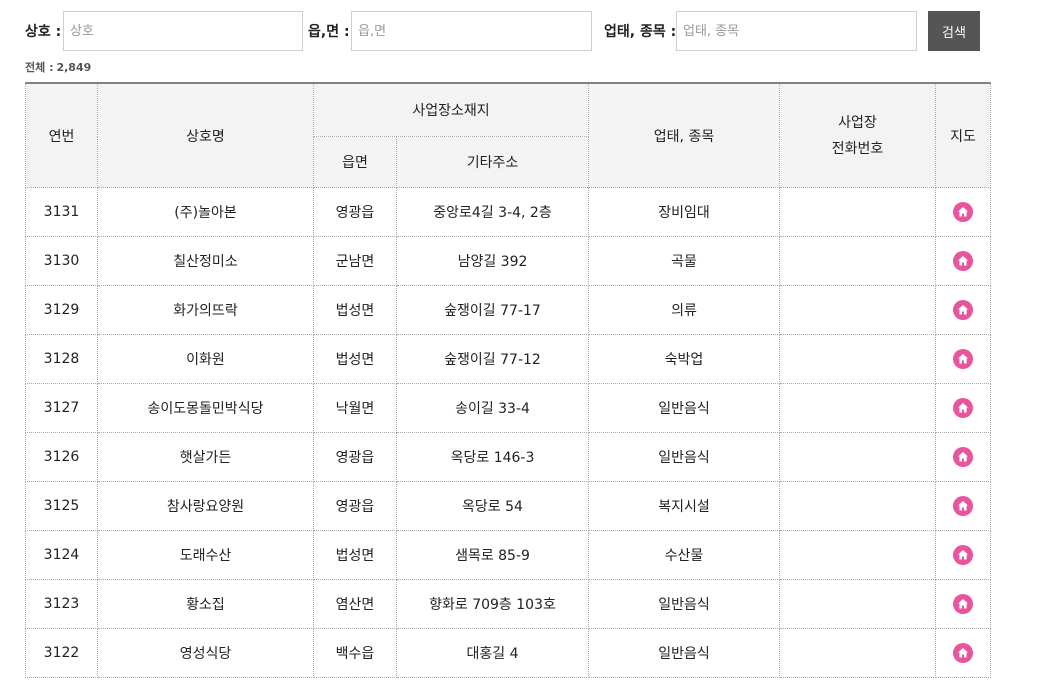  What do you see at coordinates (684, 506) in the screenshot?
I see `cell-type: 복지시설` at bounding box center [684, 506].